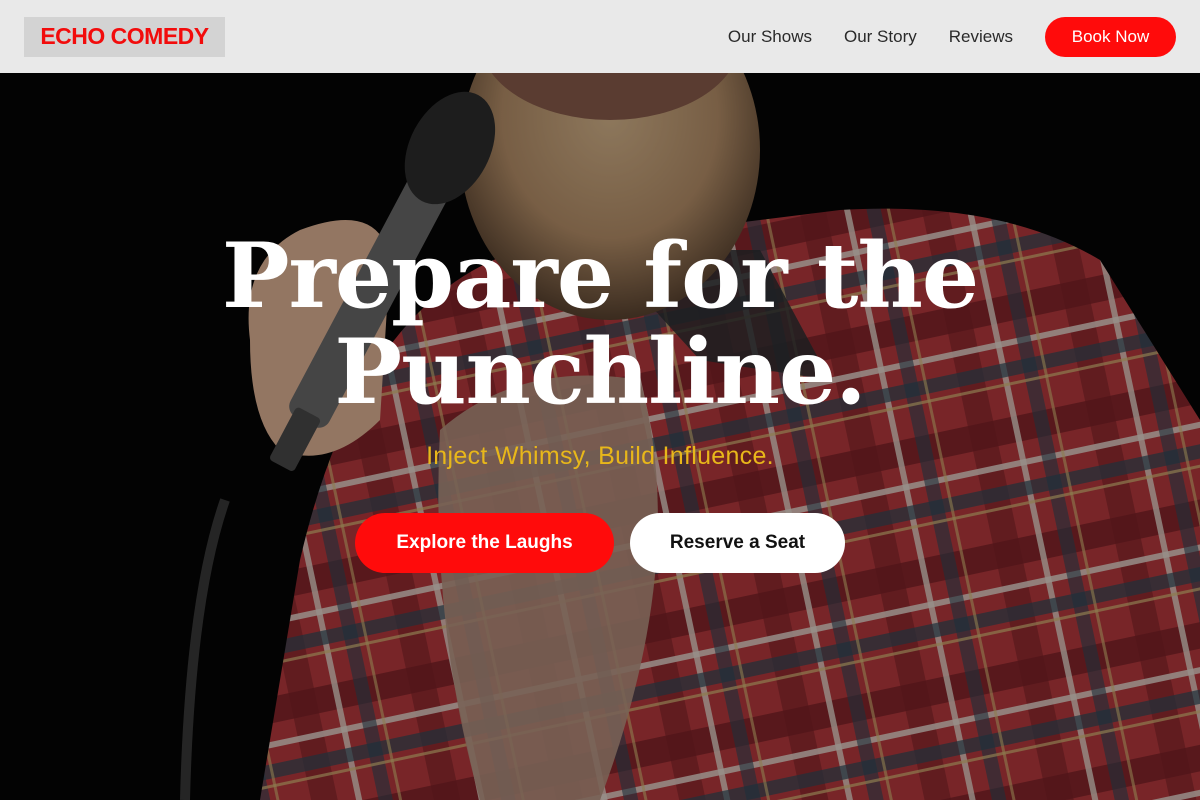  What do you see at coordinates (484, 543) in the screenshot?
I see `explore-laughs-button: Explore the Laughs` at bounding box center [484, 543].